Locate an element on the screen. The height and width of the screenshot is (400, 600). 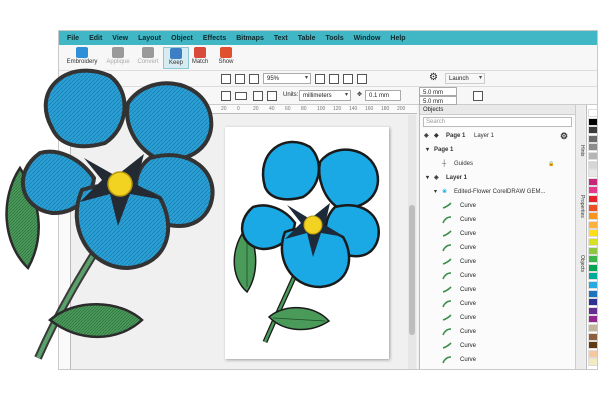
nudge-distance-input: 0.1 mm is located at coordinates (383, 95).